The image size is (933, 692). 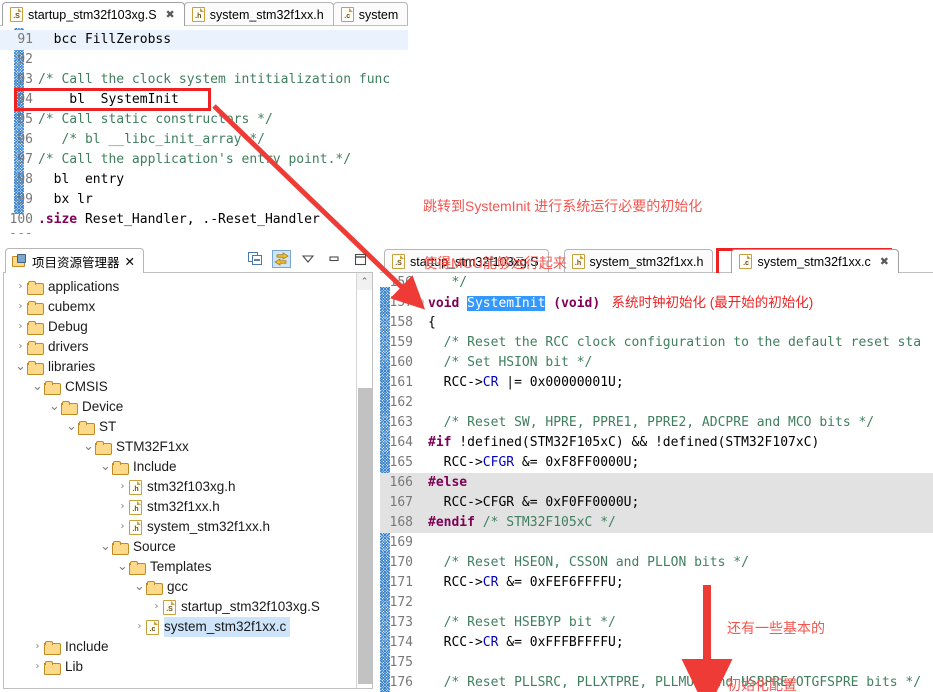 What do you see at coordinates (81, 179) in the screenshot?
I see `line-text: bl entry` at bounding box center [81, 179].